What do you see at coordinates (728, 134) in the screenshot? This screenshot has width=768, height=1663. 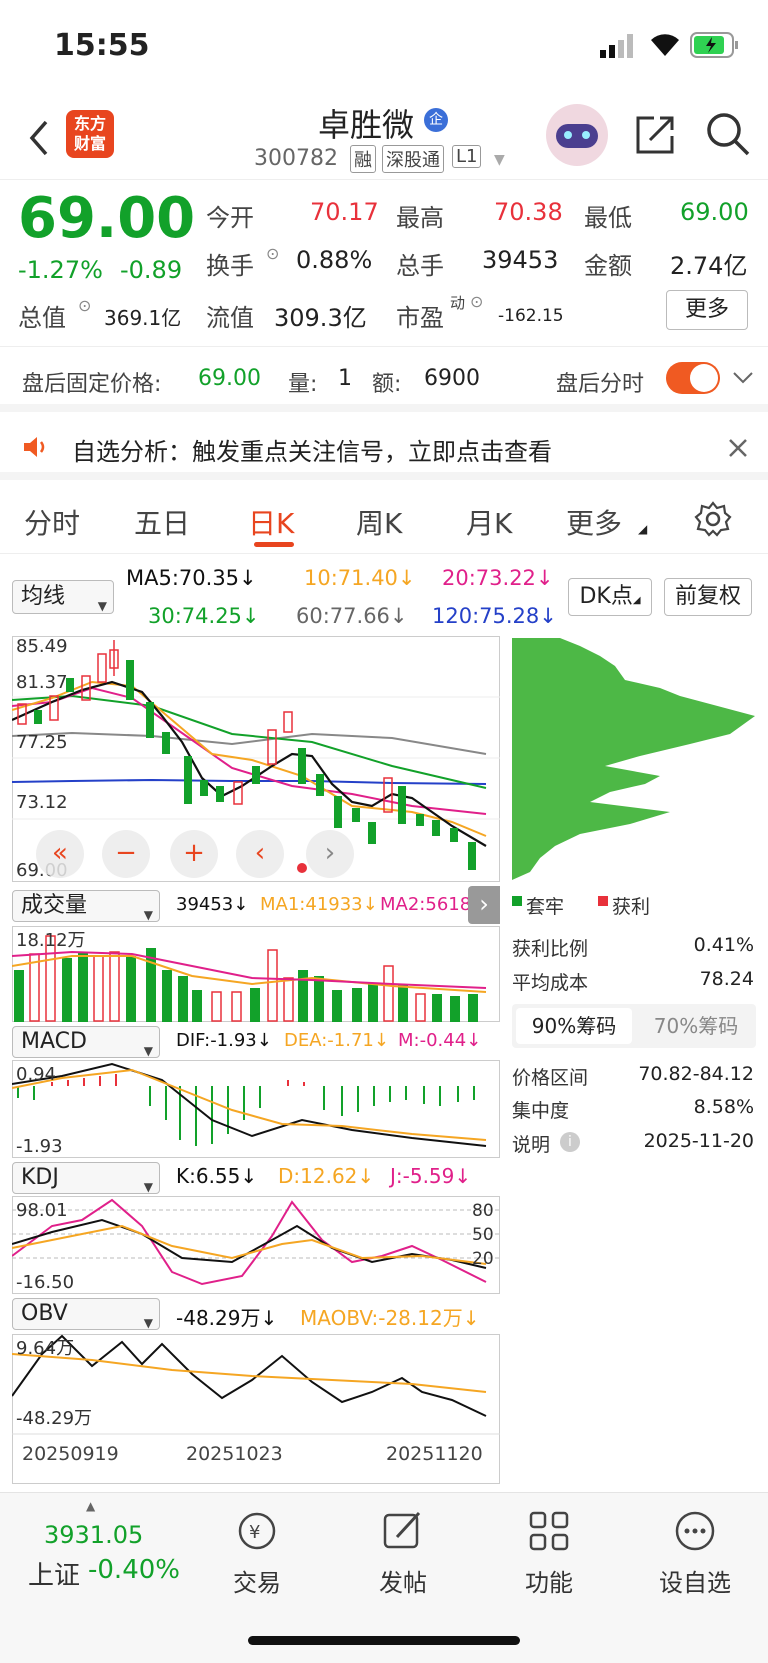 I see `search-icon` at bounding box center [728, 134].